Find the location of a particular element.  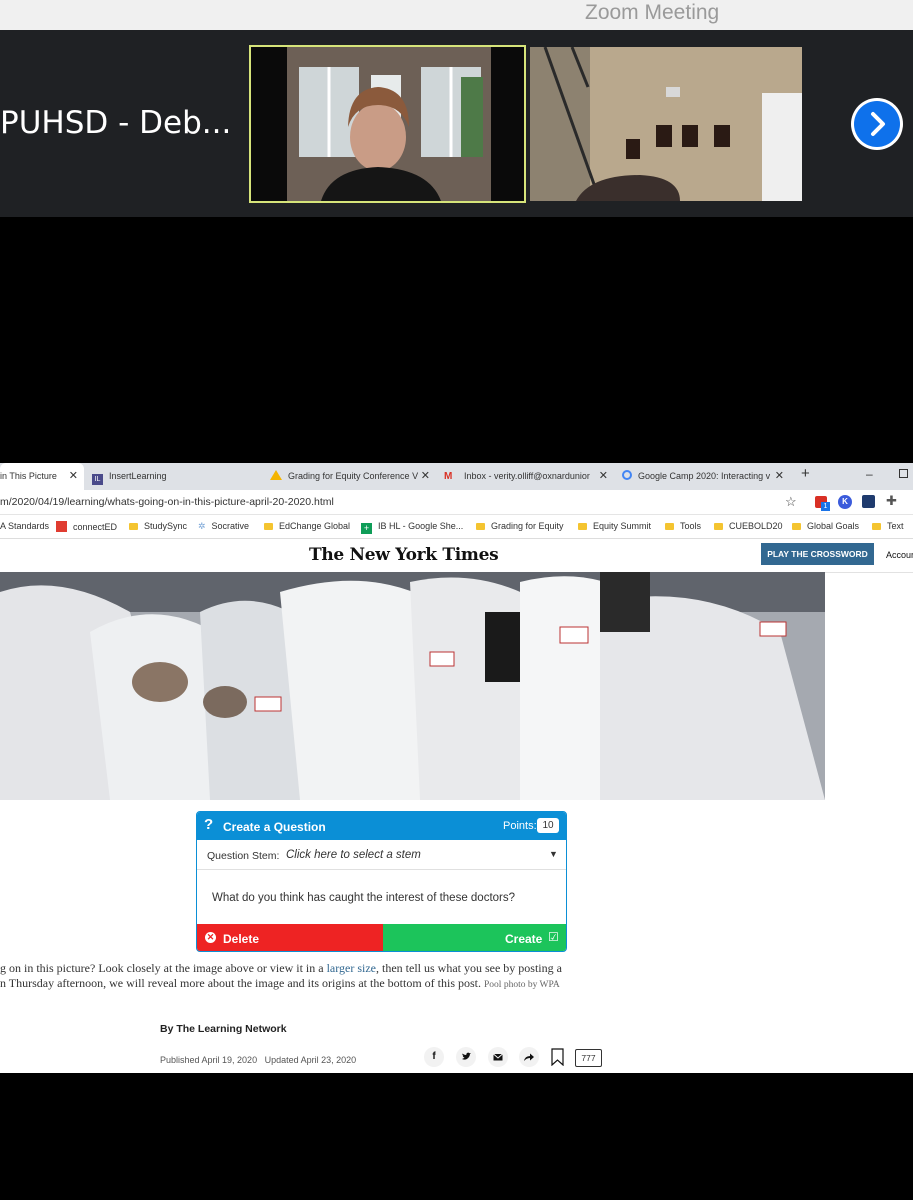

socrative-icon: ✲ is located at coordinates (202, 526).